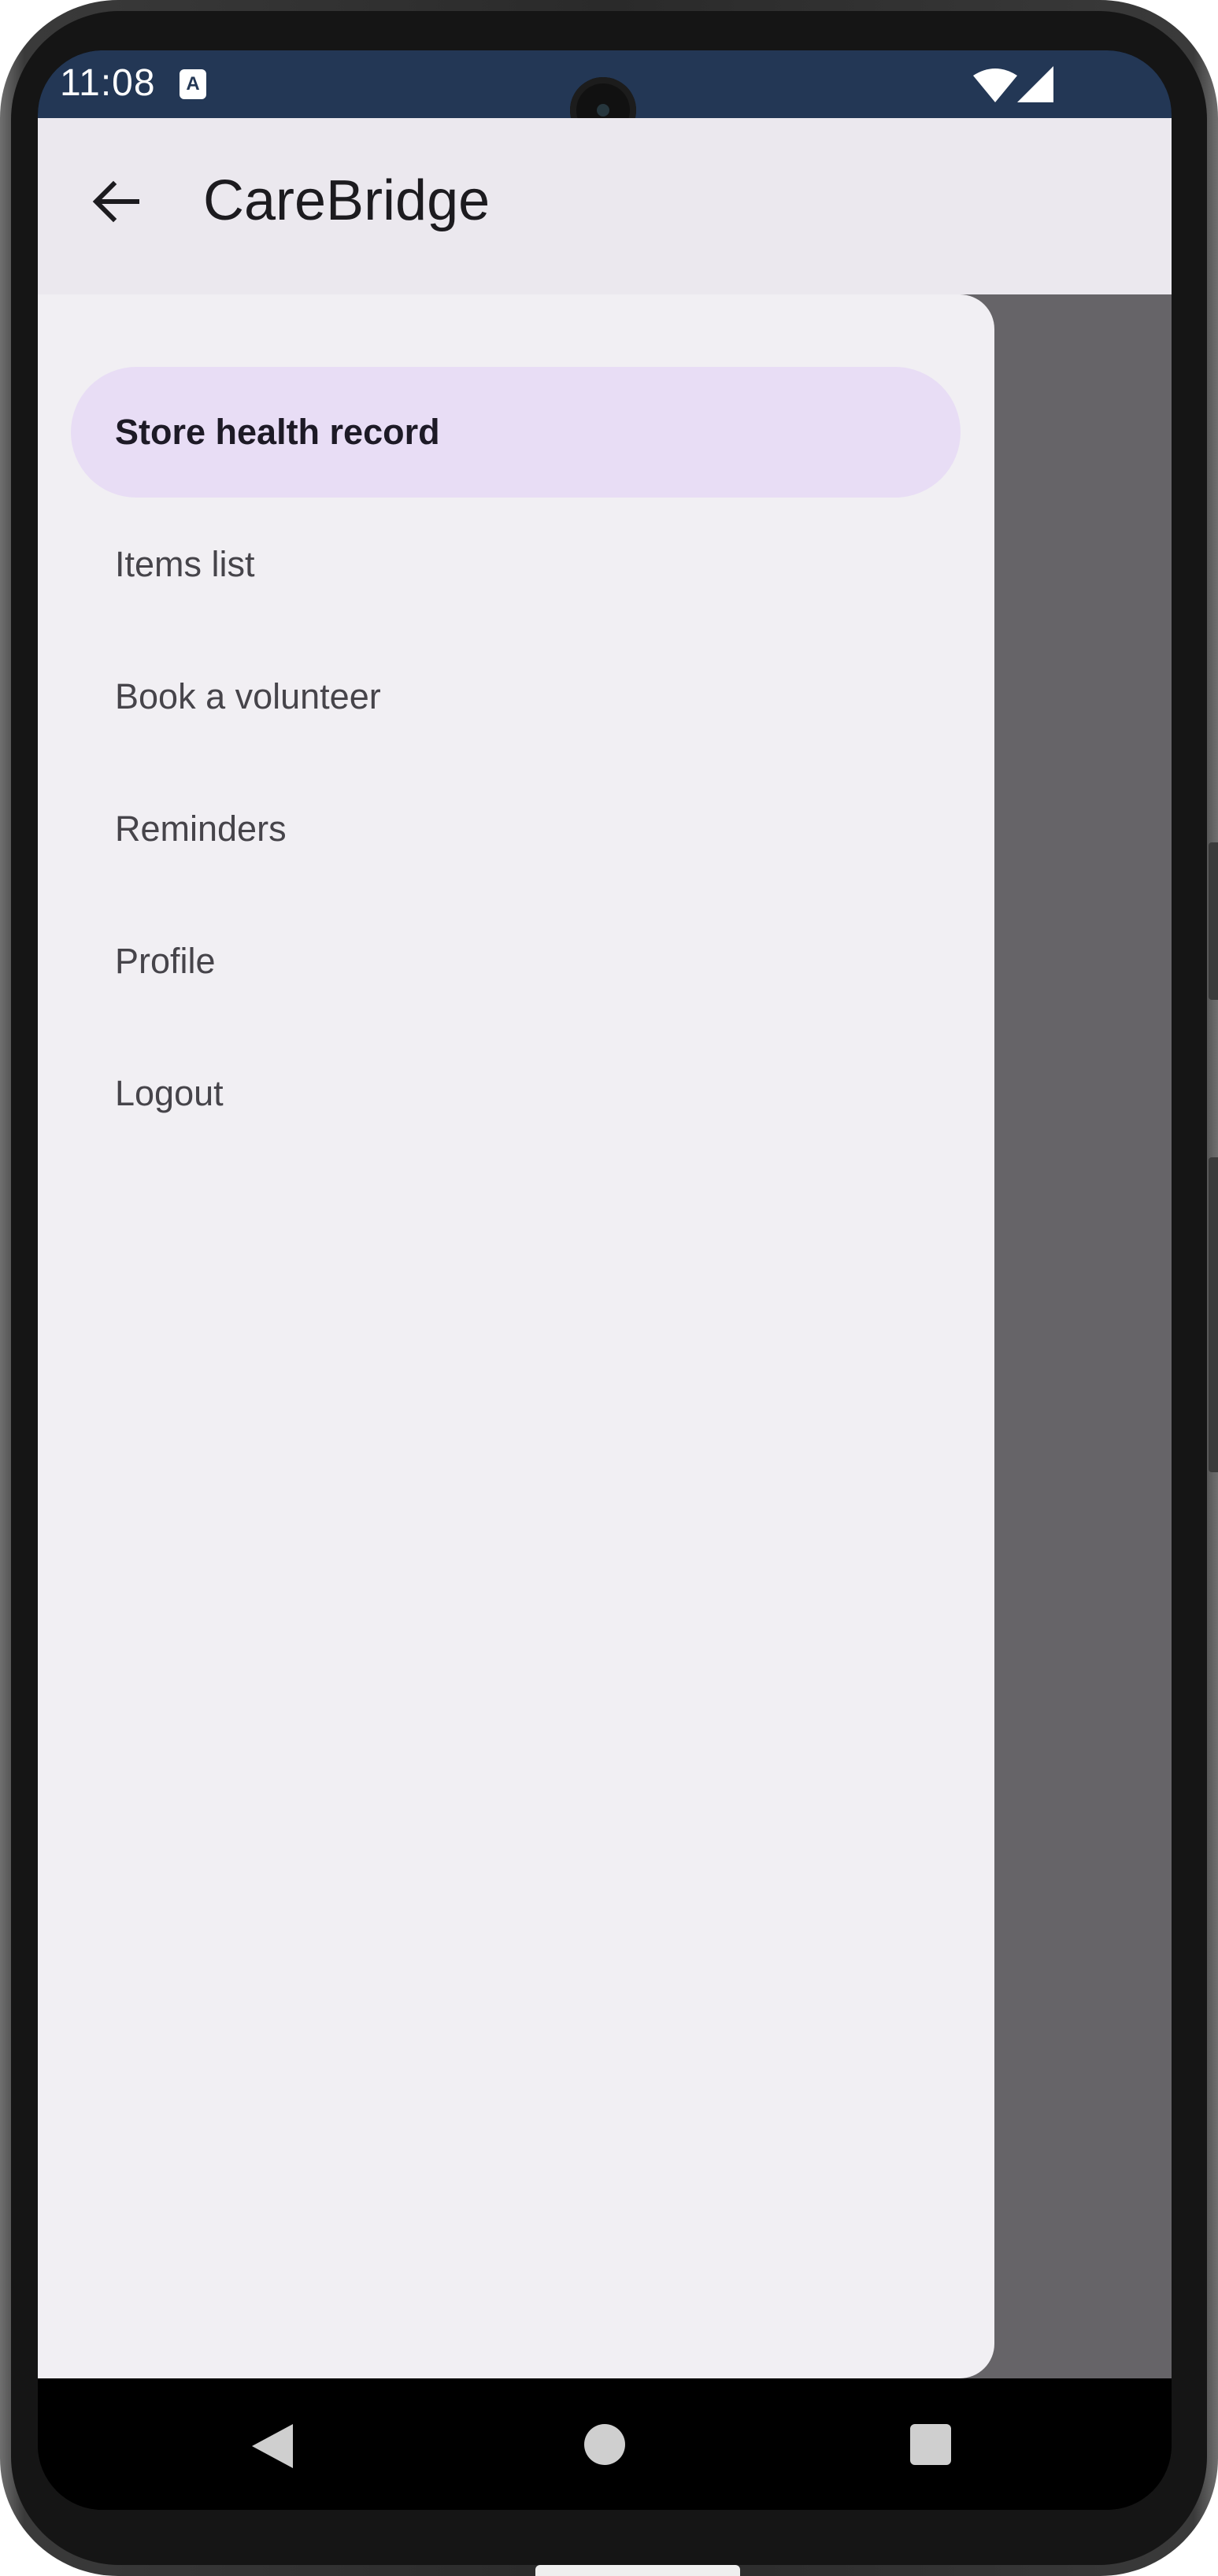 This screenshot has width=1218, height=2576. What do you see at coordinates (347, 200) in the screenshot?
I see `app-title: CareBridge` at bounding box center [347, 200].